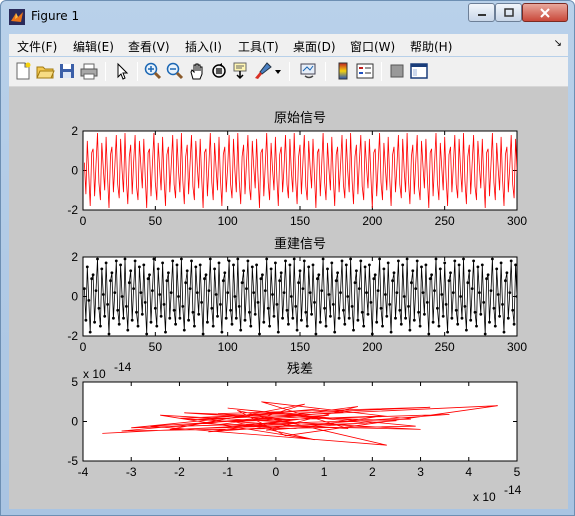  Describe the element at coordinates (397, 71) in the screenshot. I see `hide-plot-tools-icon` at that location.